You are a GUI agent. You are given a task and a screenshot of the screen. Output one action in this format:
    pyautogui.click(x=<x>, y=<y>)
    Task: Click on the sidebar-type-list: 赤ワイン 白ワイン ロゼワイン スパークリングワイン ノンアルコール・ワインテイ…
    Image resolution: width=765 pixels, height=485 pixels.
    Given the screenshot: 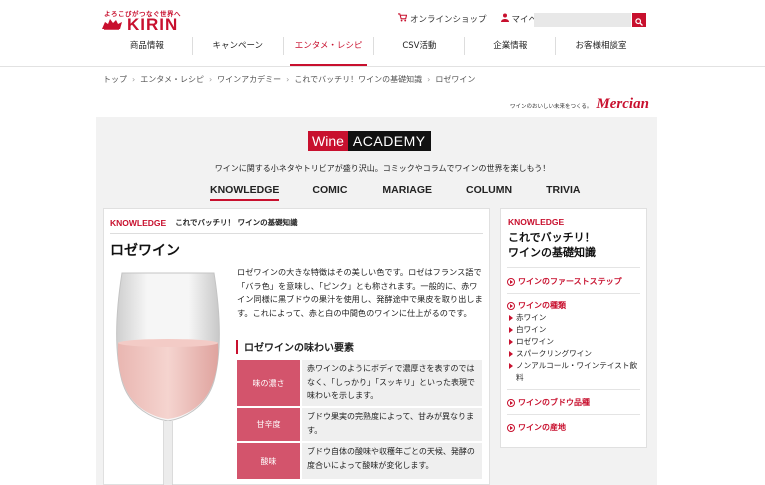 What is the action you would take?
    pyautogui.click(x=574, y=348)
    